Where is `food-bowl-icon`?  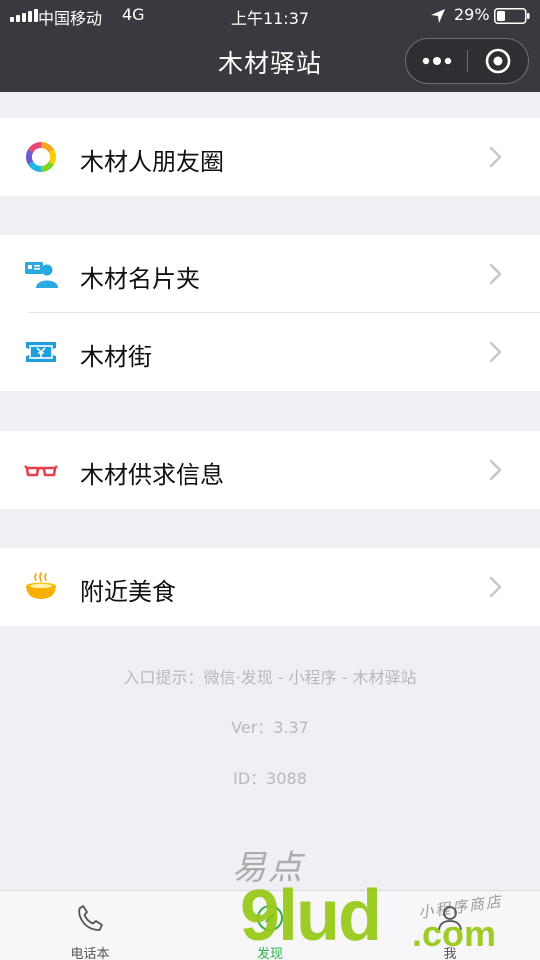
food-bowl-icon is located at coordinates (41, 585).